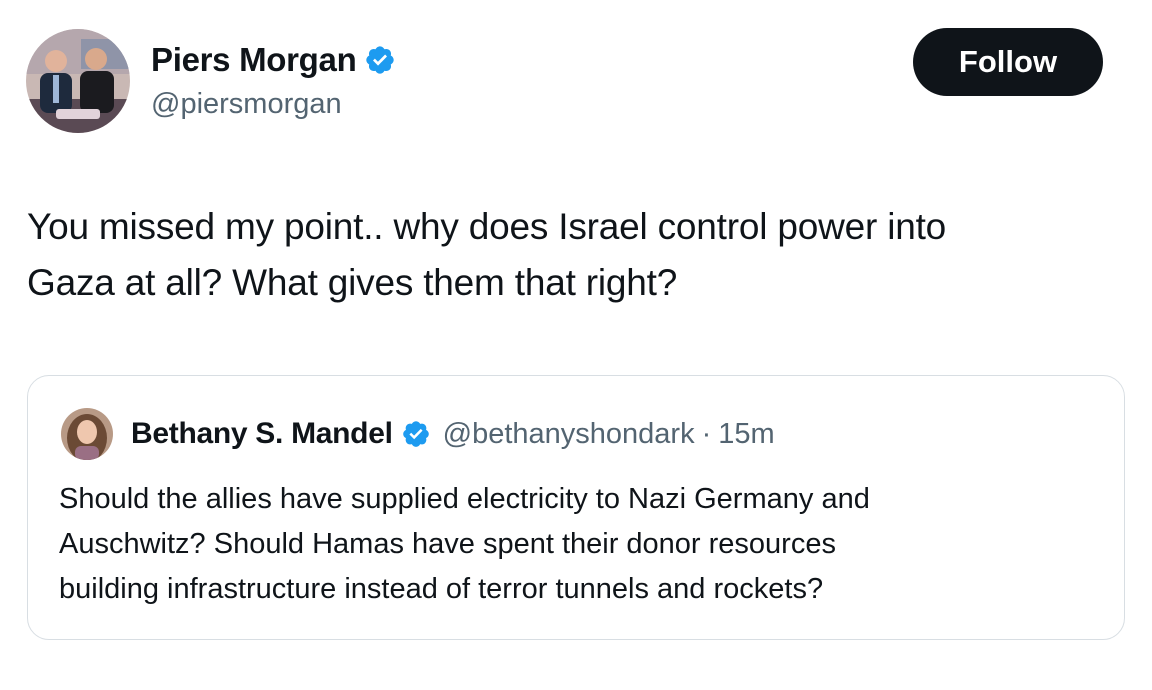  Describe the element at coordinates (254, 60) in the screenshot. I see `author-name-text: Piers Morgan` at that location.